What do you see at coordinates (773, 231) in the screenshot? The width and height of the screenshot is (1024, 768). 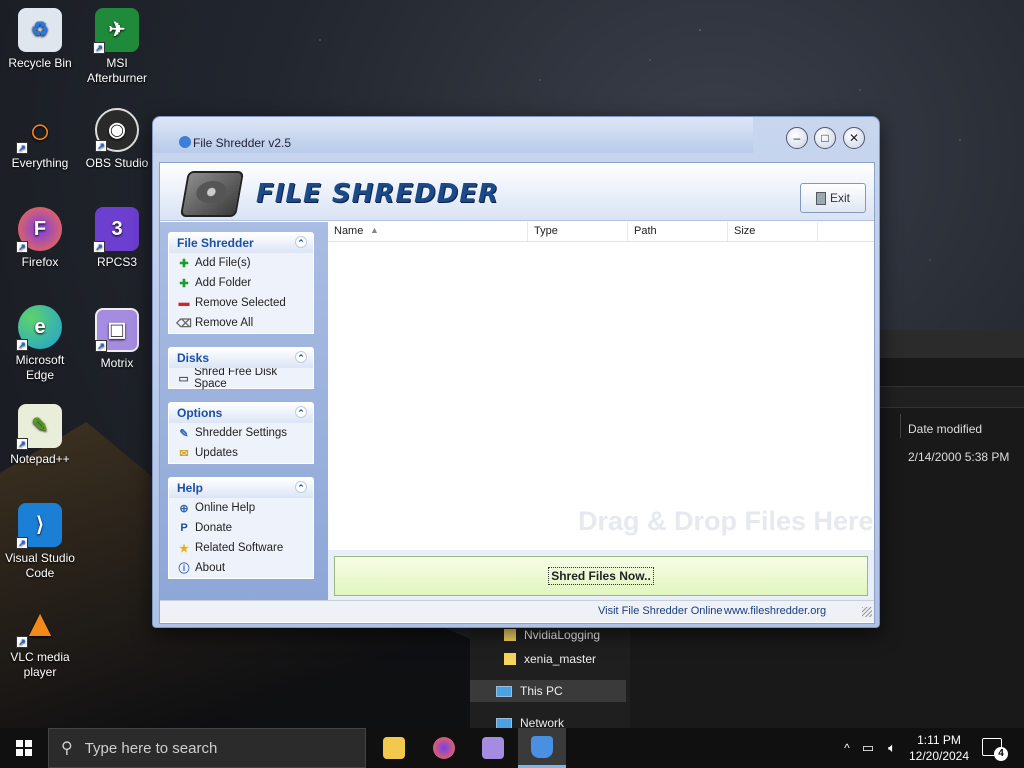 I see `column-header-size: Size` at bounding box center [773, 231].